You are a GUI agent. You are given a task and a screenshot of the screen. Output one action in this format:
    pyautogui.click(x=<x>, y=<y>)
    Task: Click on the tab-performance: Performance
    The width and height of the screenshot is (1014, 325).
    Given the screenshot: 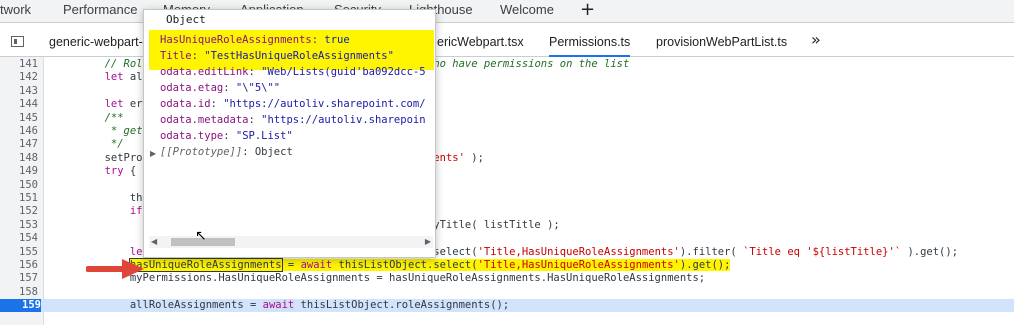 What is the action you would take?
    pyautogui.click(x=100, y=9)
    